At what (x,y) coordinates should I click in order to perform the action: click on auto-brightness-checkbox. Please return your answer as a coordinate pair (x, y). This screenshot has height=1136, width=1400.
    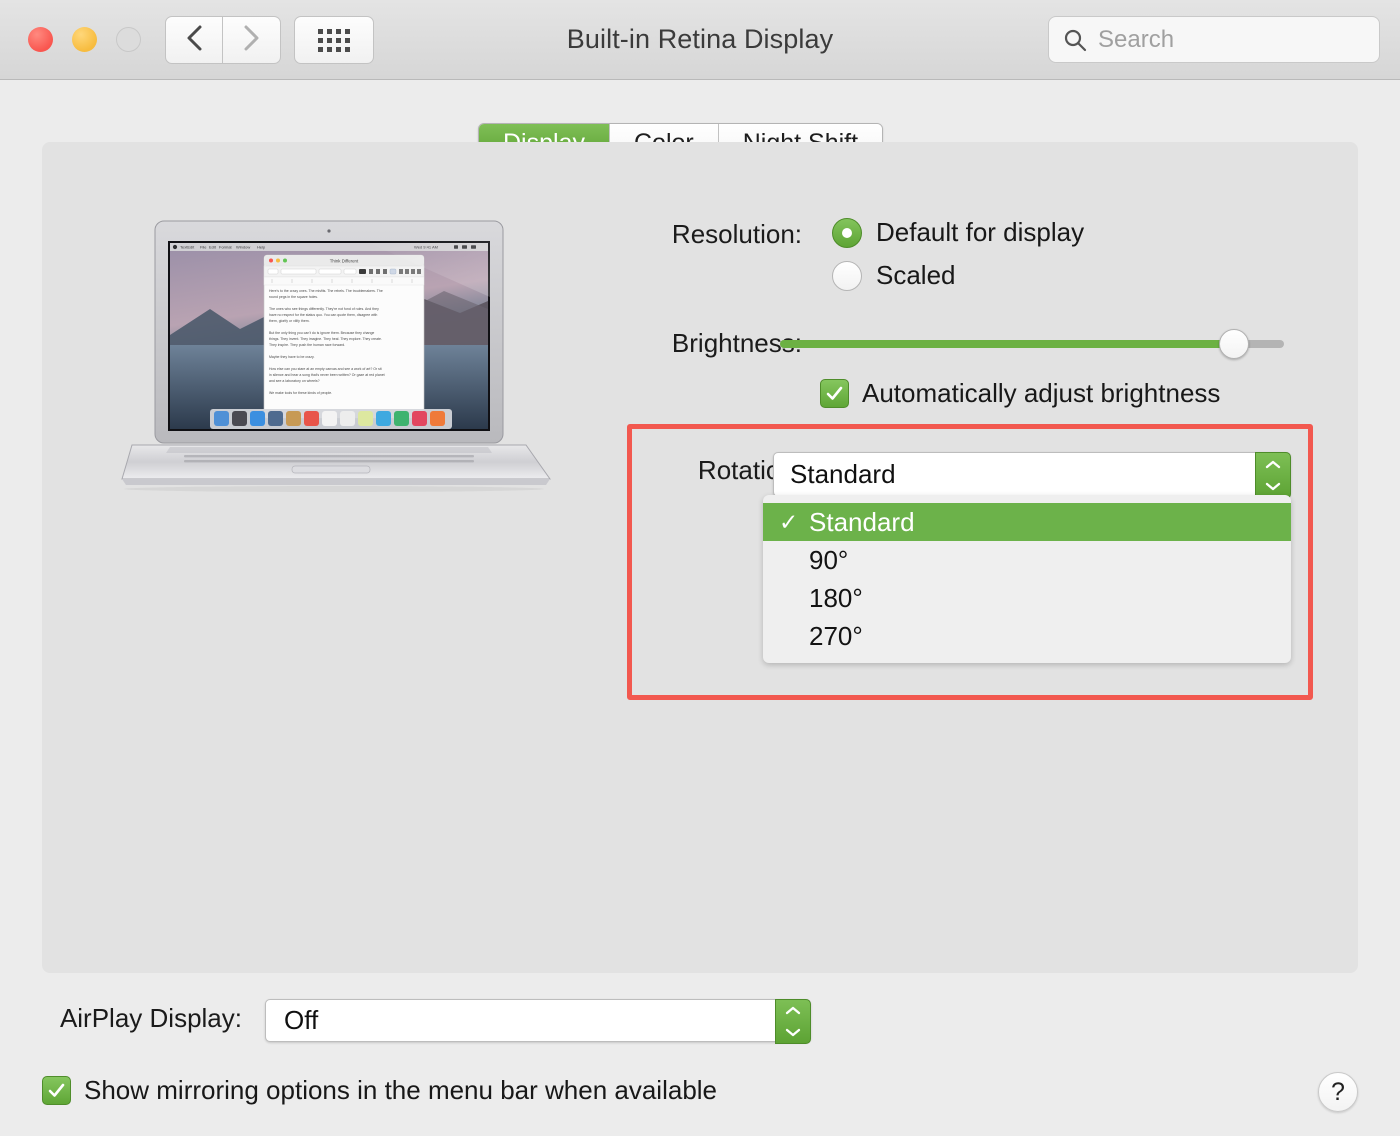
    Looking at the image, I should click on (834, 393).